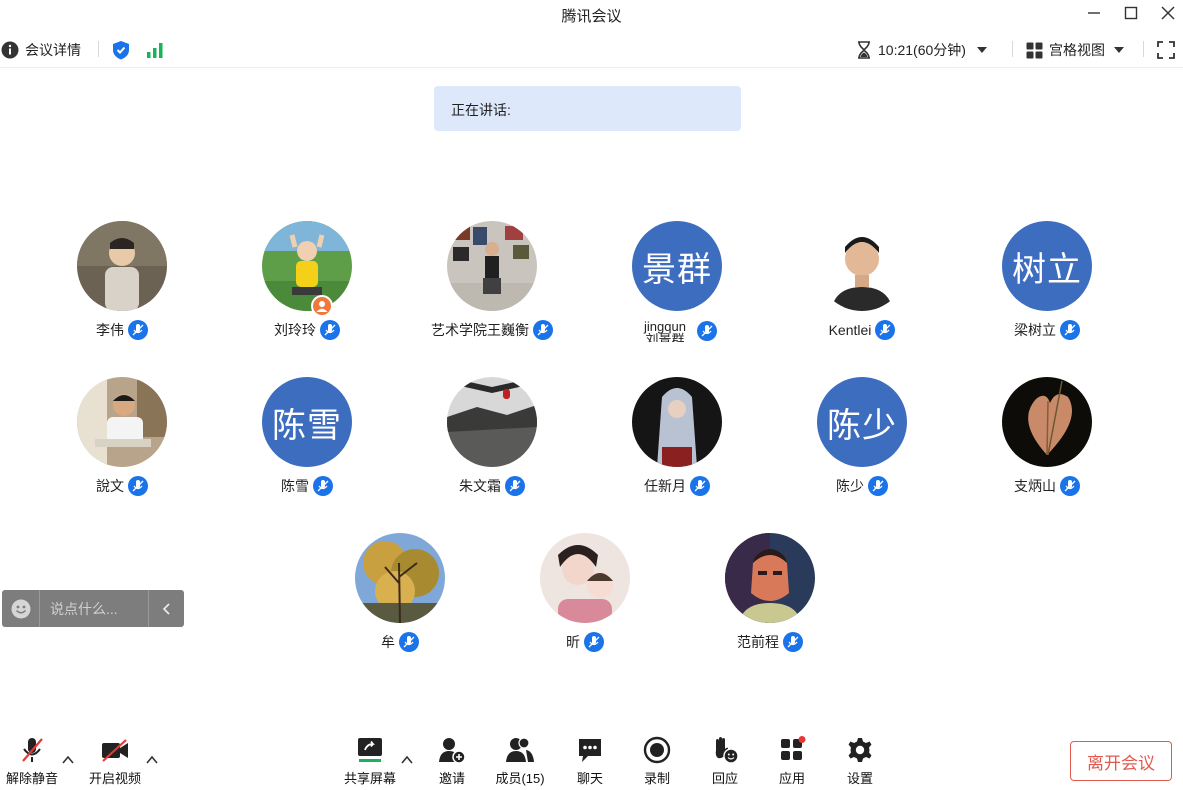 The width and height of the screenshot is (1183, 790). I want to click on participant-tile: 朱文霜, so click(492, 442).